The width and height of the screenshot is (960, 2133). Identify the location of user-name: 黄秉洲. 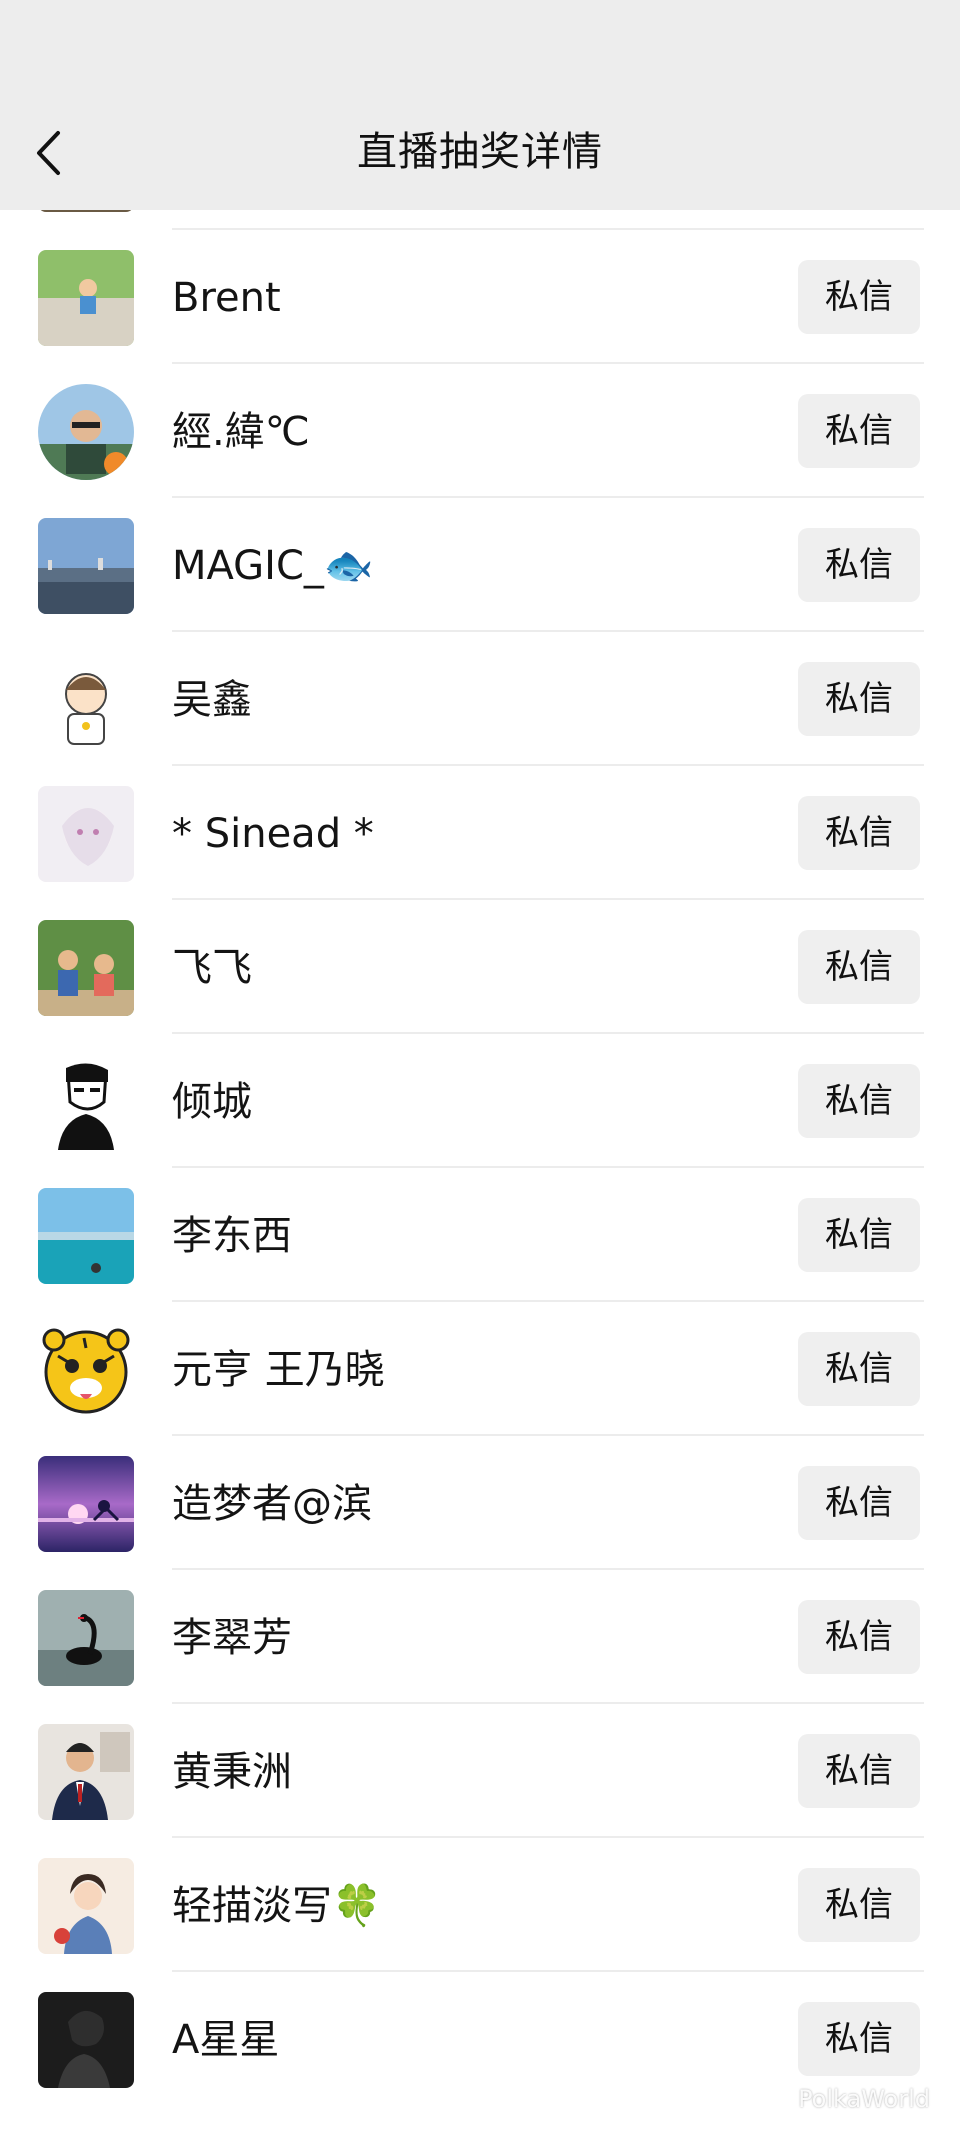
(232, 1772).